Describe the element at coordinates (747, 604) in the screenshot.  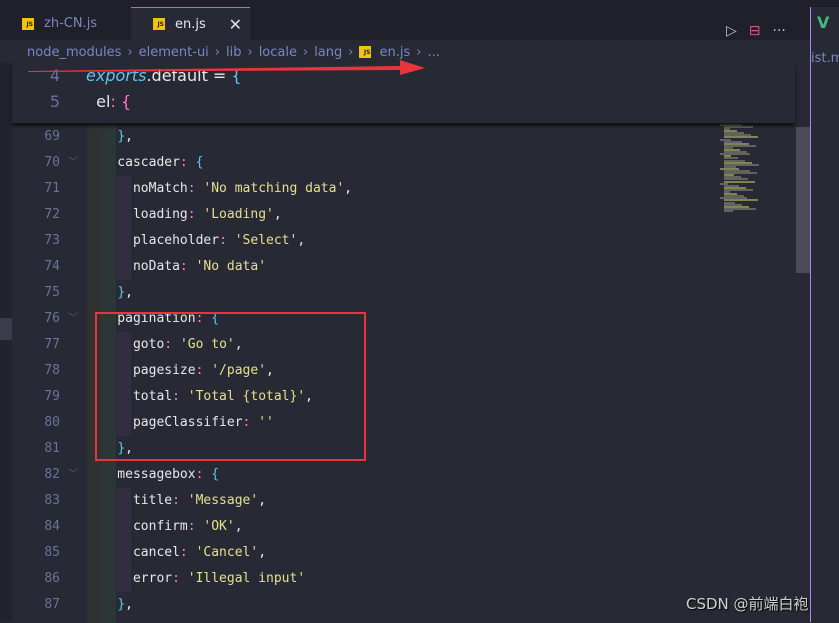
I see `watermark: CSDN @前端白袍` at that location.